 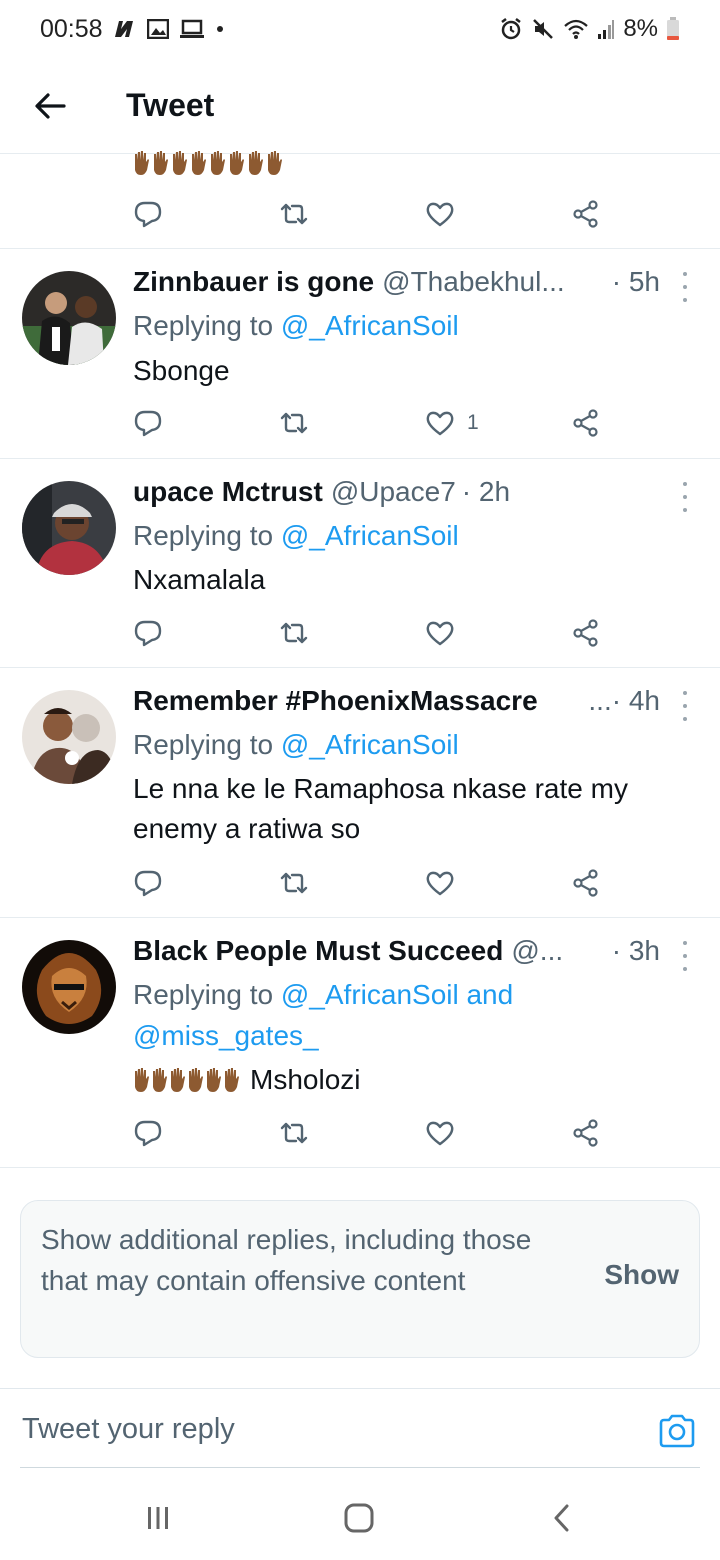 What do you see at coordinates (50, 106) in the screenshot?
I see `back-button` at bounding box center [50, 106].